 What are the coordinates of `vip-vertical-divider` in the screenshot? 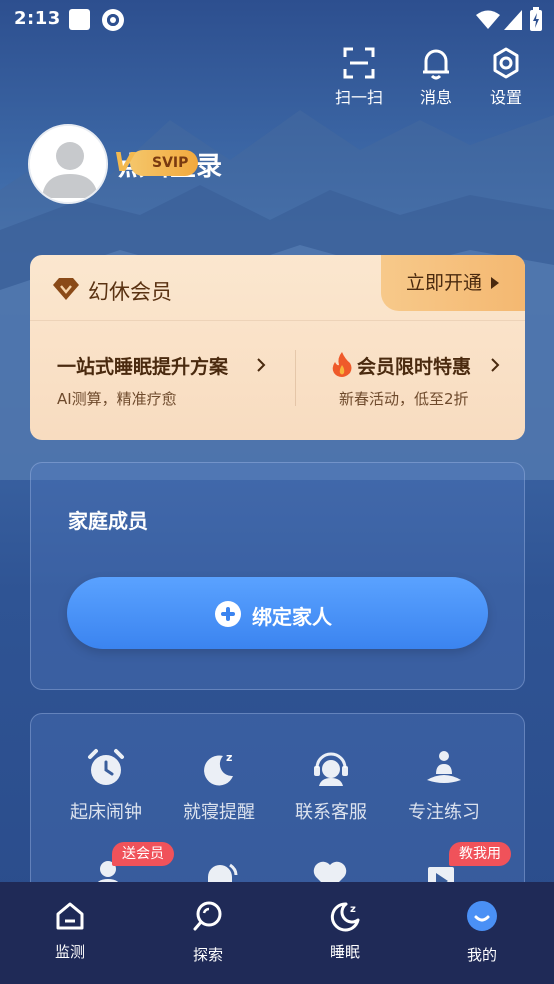 It's located at (295, 378).